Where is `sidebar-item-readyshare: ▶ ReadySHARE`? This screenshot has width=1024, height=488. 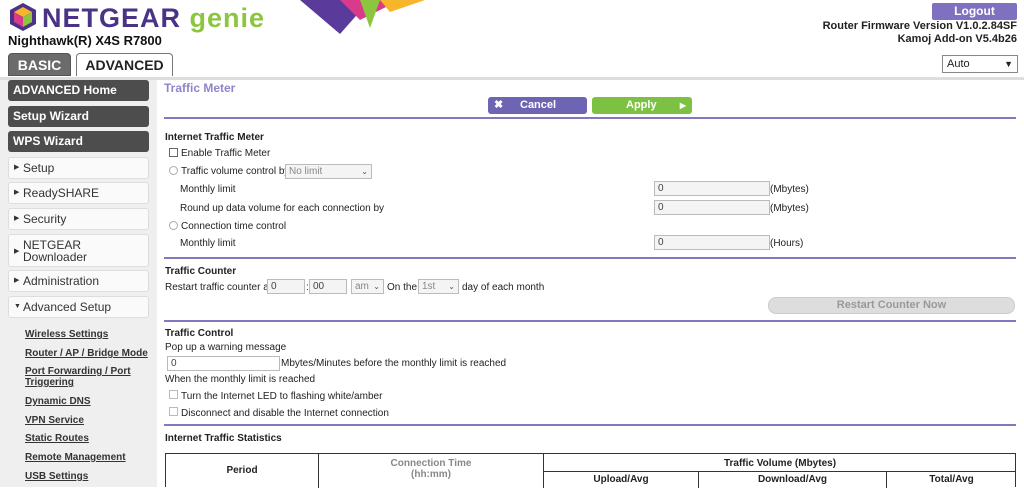
sidebar-item-readyshare: ▶ ReadySHARE is located at coordinates (78, 193).